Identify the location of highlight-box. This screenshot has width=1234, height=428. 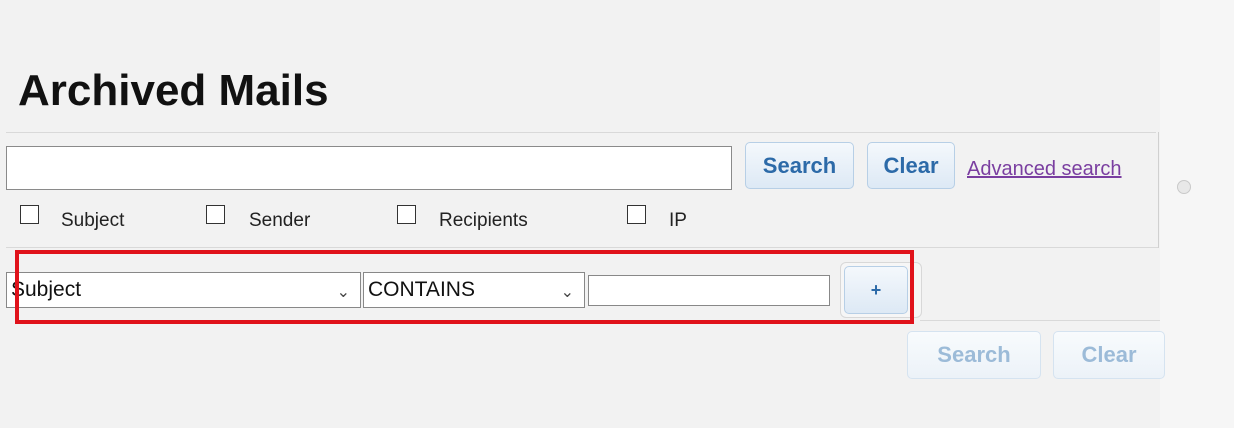
(464, 287).